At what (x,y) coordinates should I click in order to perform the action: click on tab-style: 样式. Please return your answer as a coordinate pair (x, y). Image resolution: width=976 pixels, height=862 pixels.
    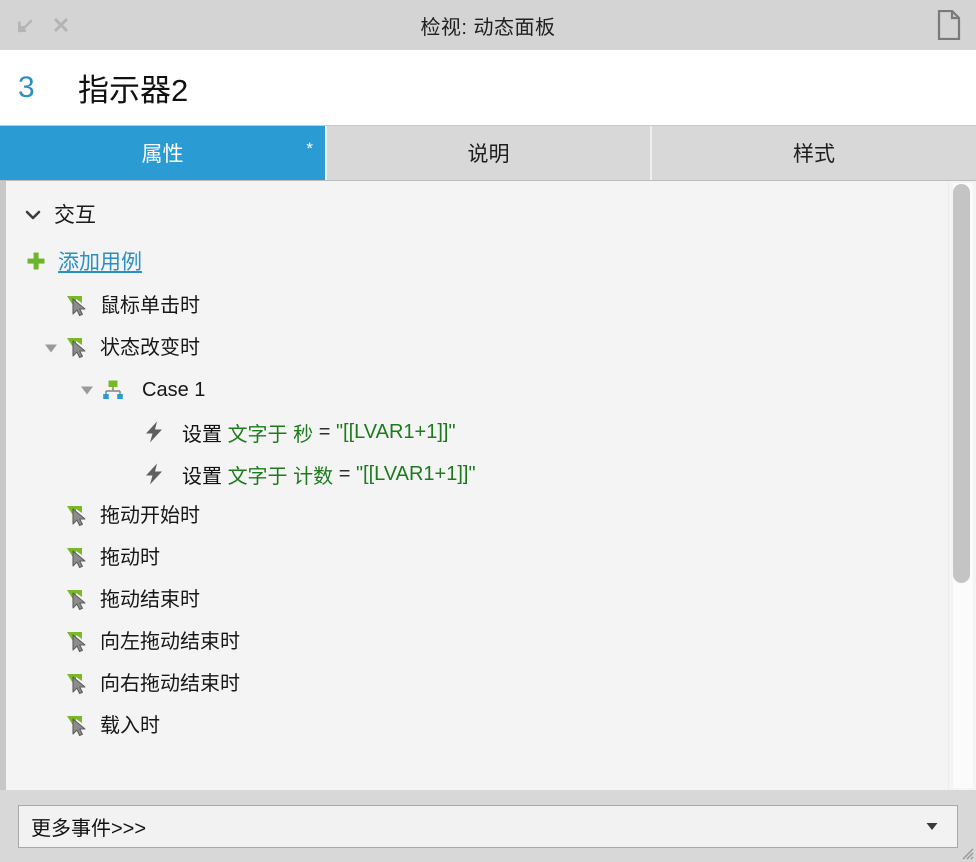
    Looking at the image, I should click on (814, 153).